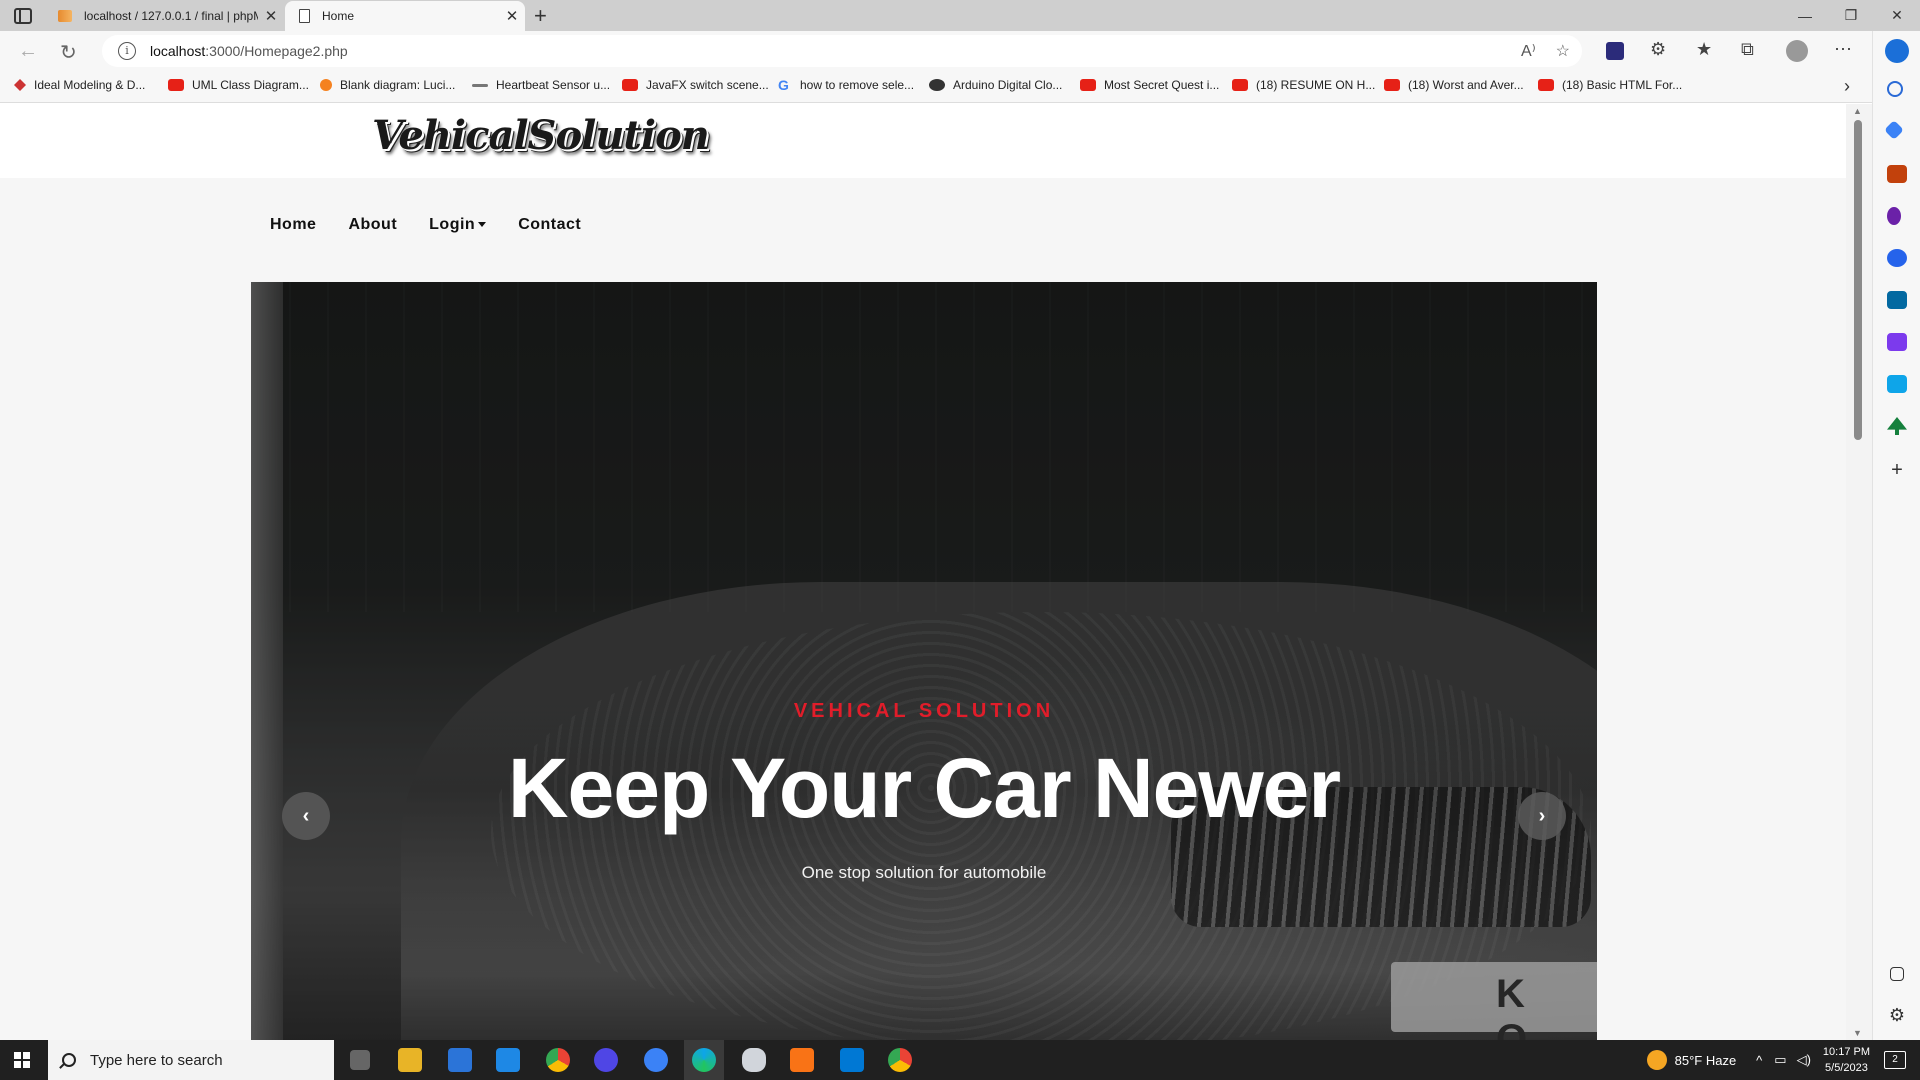  What do you see at coordinates (1897, 470) in the screenshot?
I see `add-icon: +` at bounding box center [1897, 470].